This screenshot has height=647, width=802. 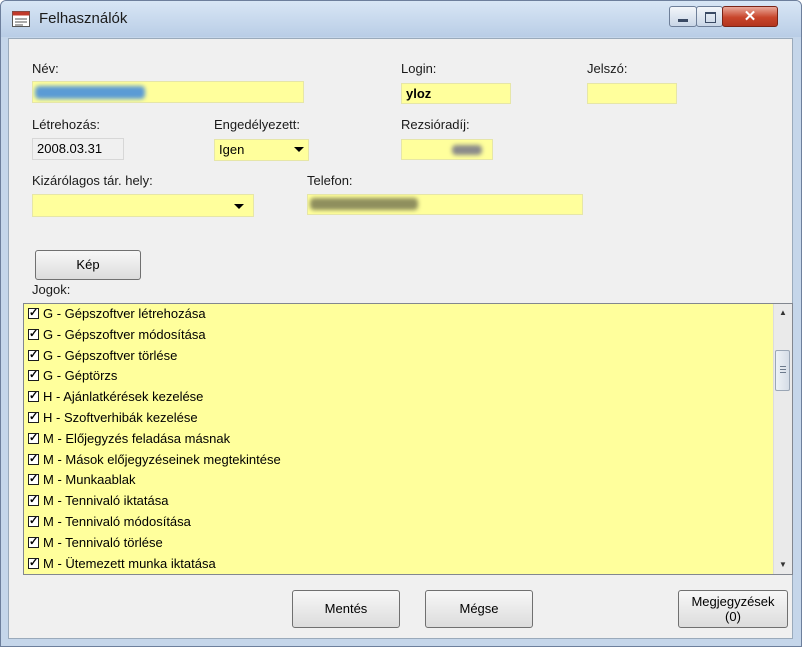 I want to click on jelszo-field, so click(x=632, y=93).